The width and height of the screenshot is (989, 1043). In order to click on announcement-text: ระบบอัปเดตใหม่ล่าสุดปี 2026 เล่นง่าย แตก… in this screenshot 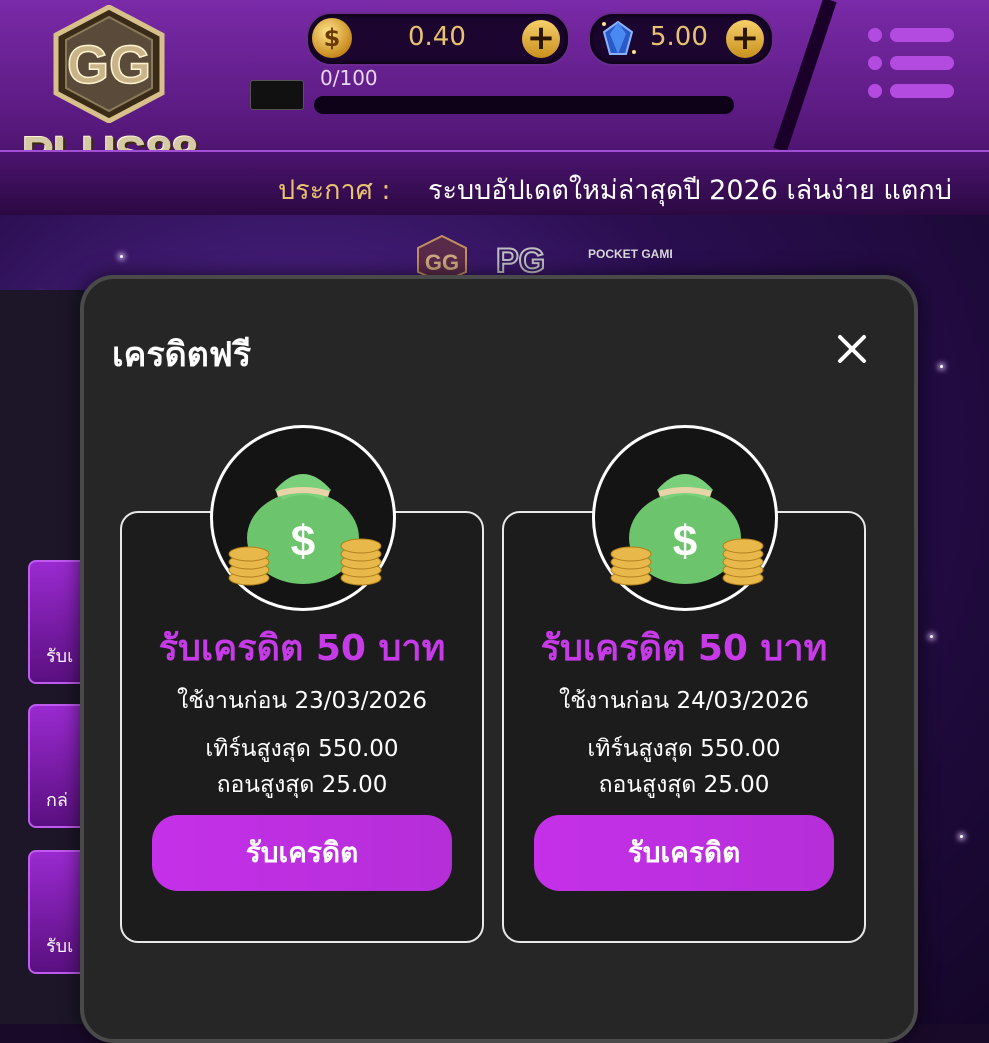, I will do `click(690, 190)`.